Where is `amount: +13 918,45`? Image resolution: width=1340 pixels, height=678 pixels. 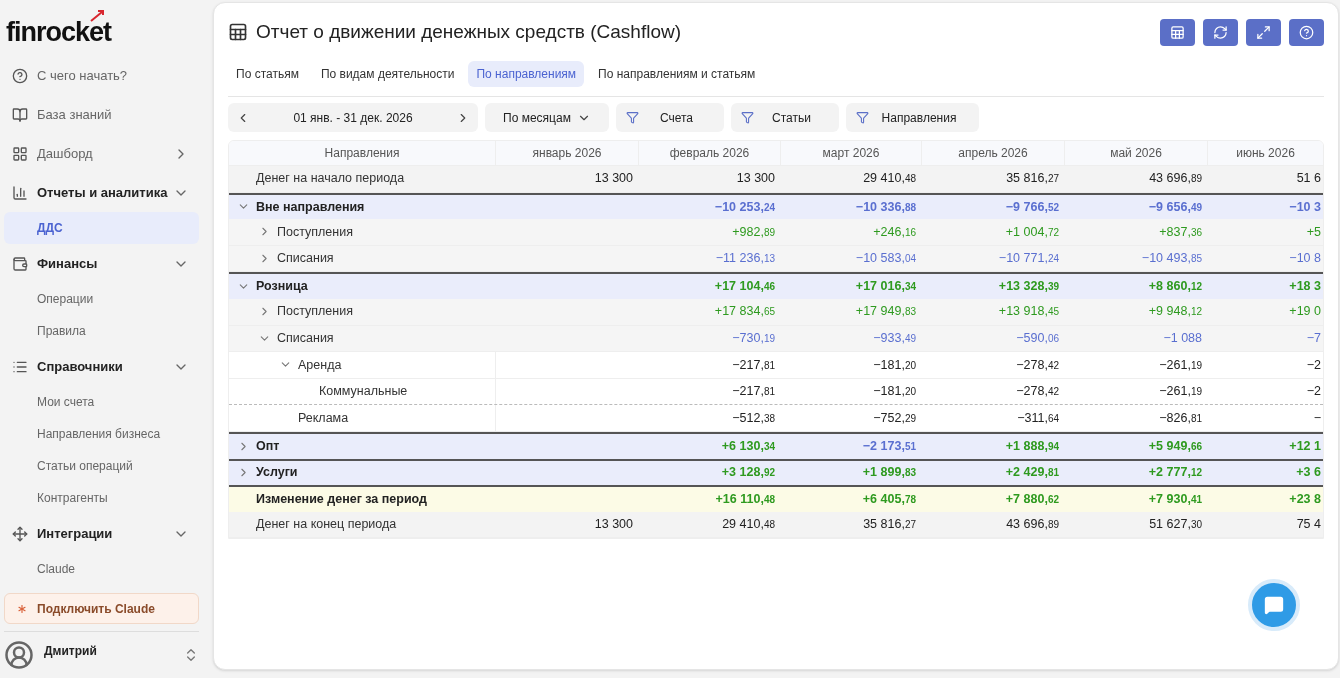 amount: +13 918,45 is located at coordinates (1028, 312).